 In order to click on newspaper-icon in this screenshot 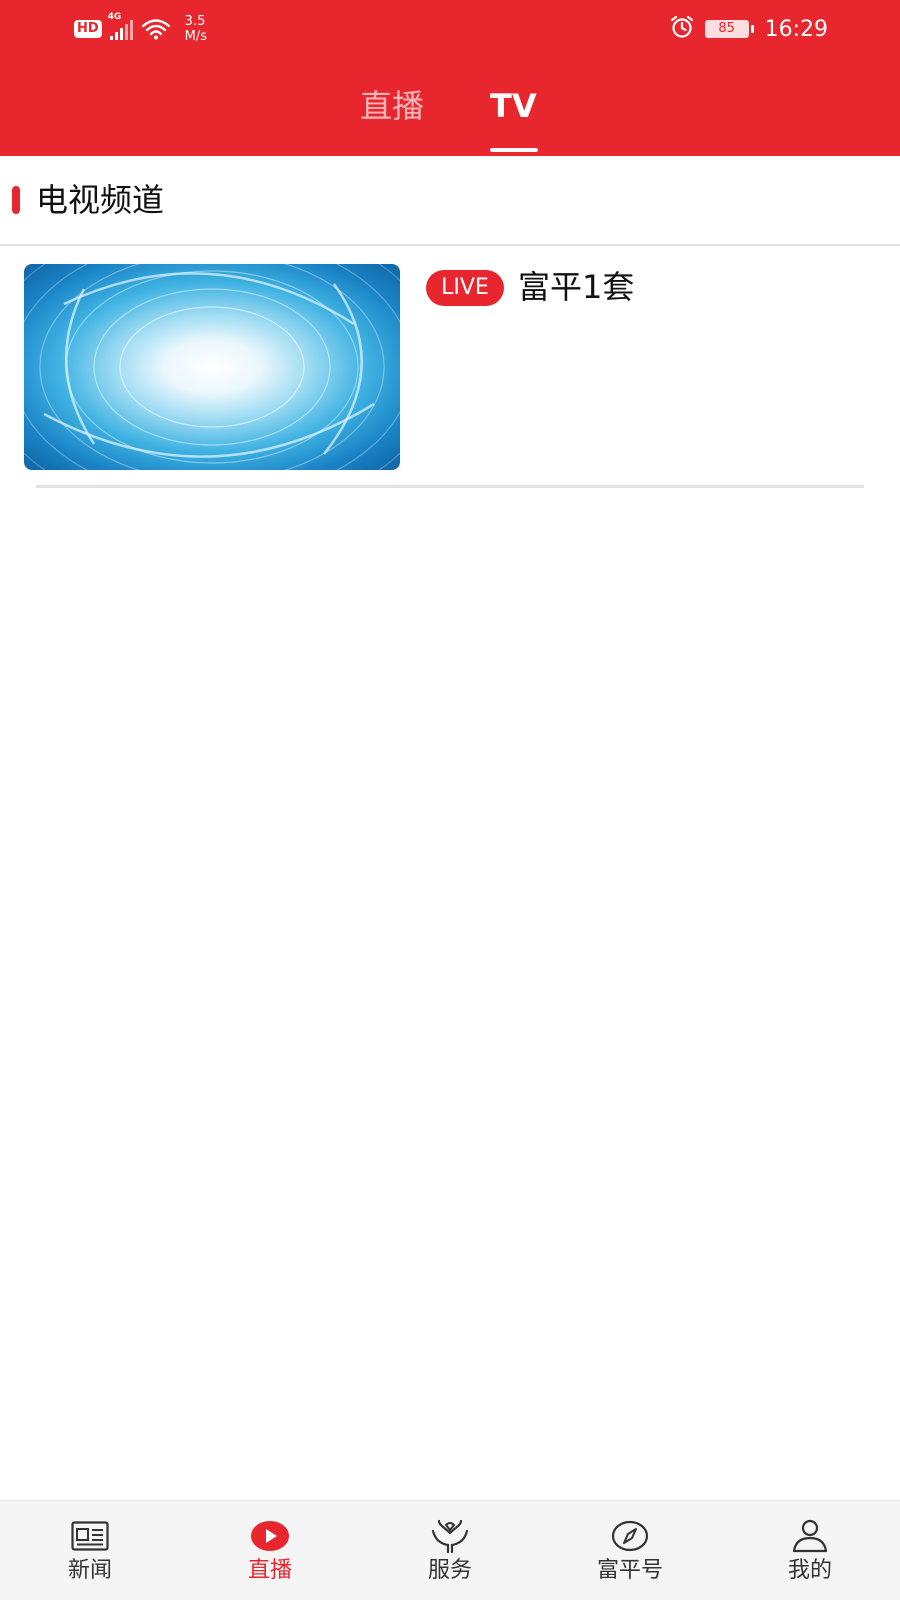, I will do `click(90, 1536)`.